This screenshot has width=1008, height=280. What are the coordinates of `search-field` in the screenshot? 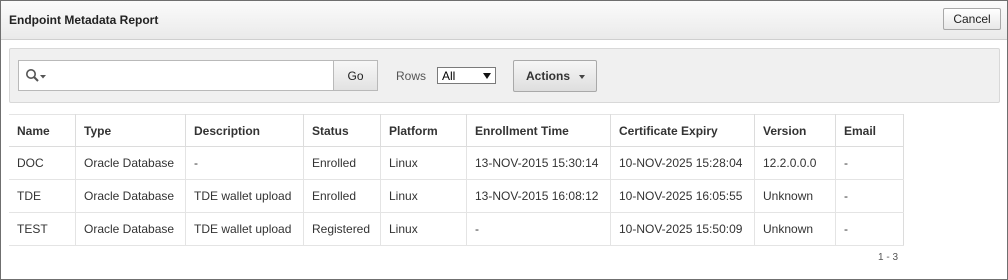 It's located at (176, 75).